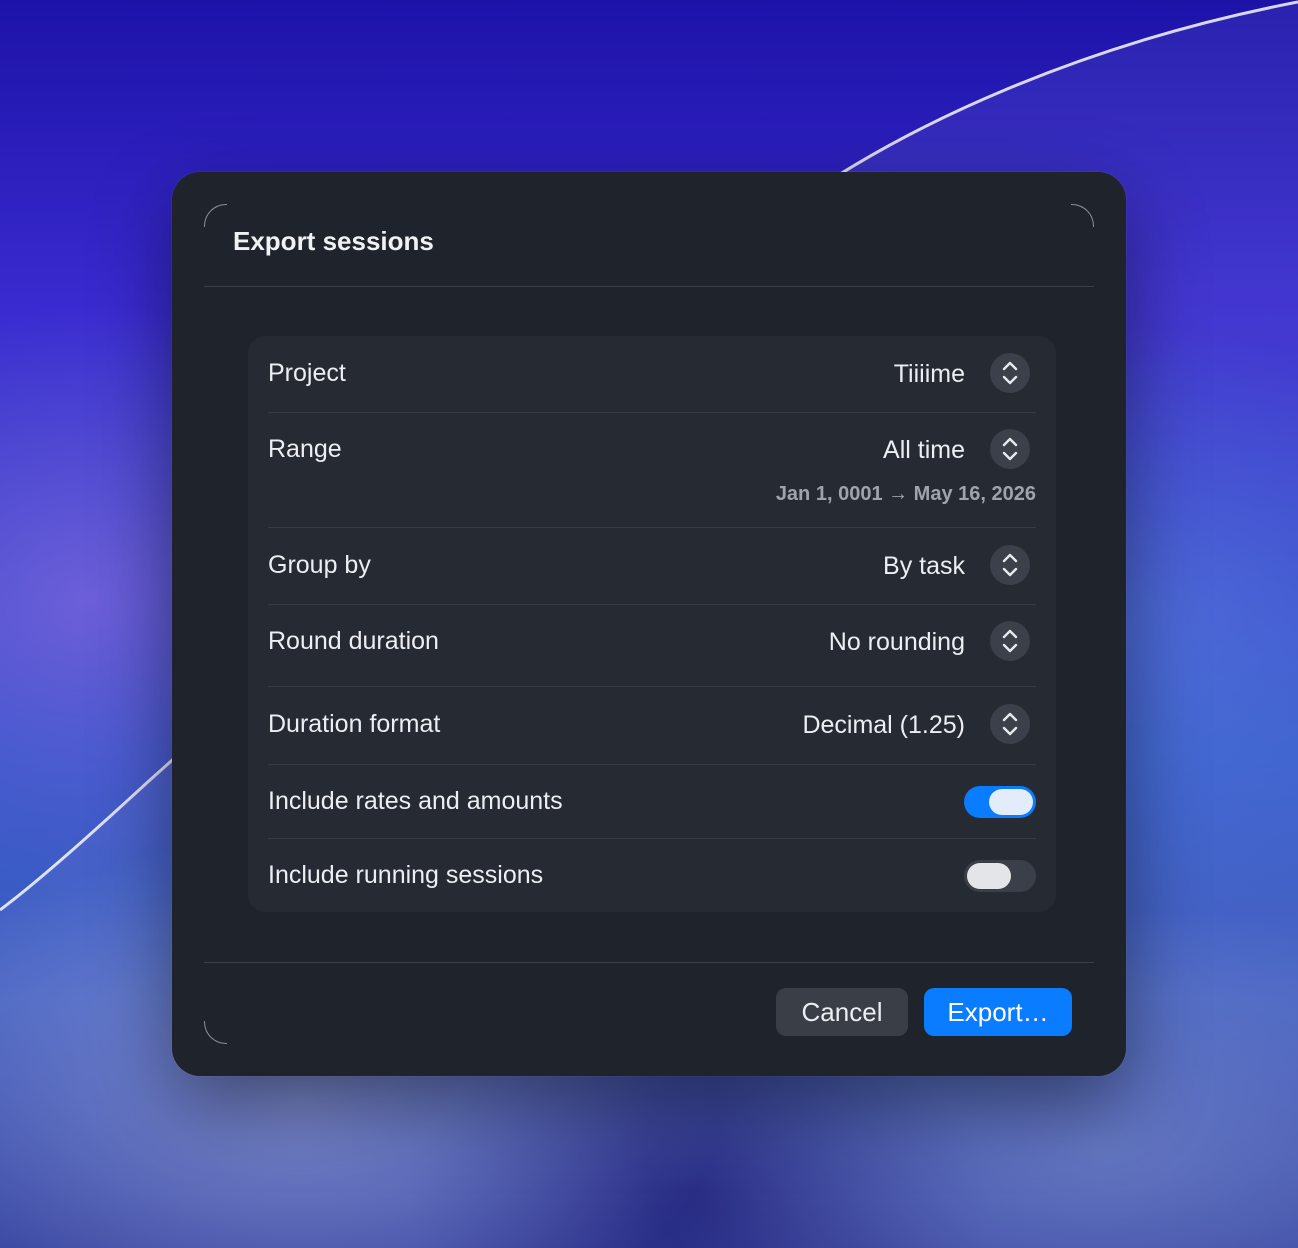 The image size is (1298, 1248). What do you see at coordinates (649, 962) in the screenshot?
I see `footer-divider` at bounding box center [649, 962].